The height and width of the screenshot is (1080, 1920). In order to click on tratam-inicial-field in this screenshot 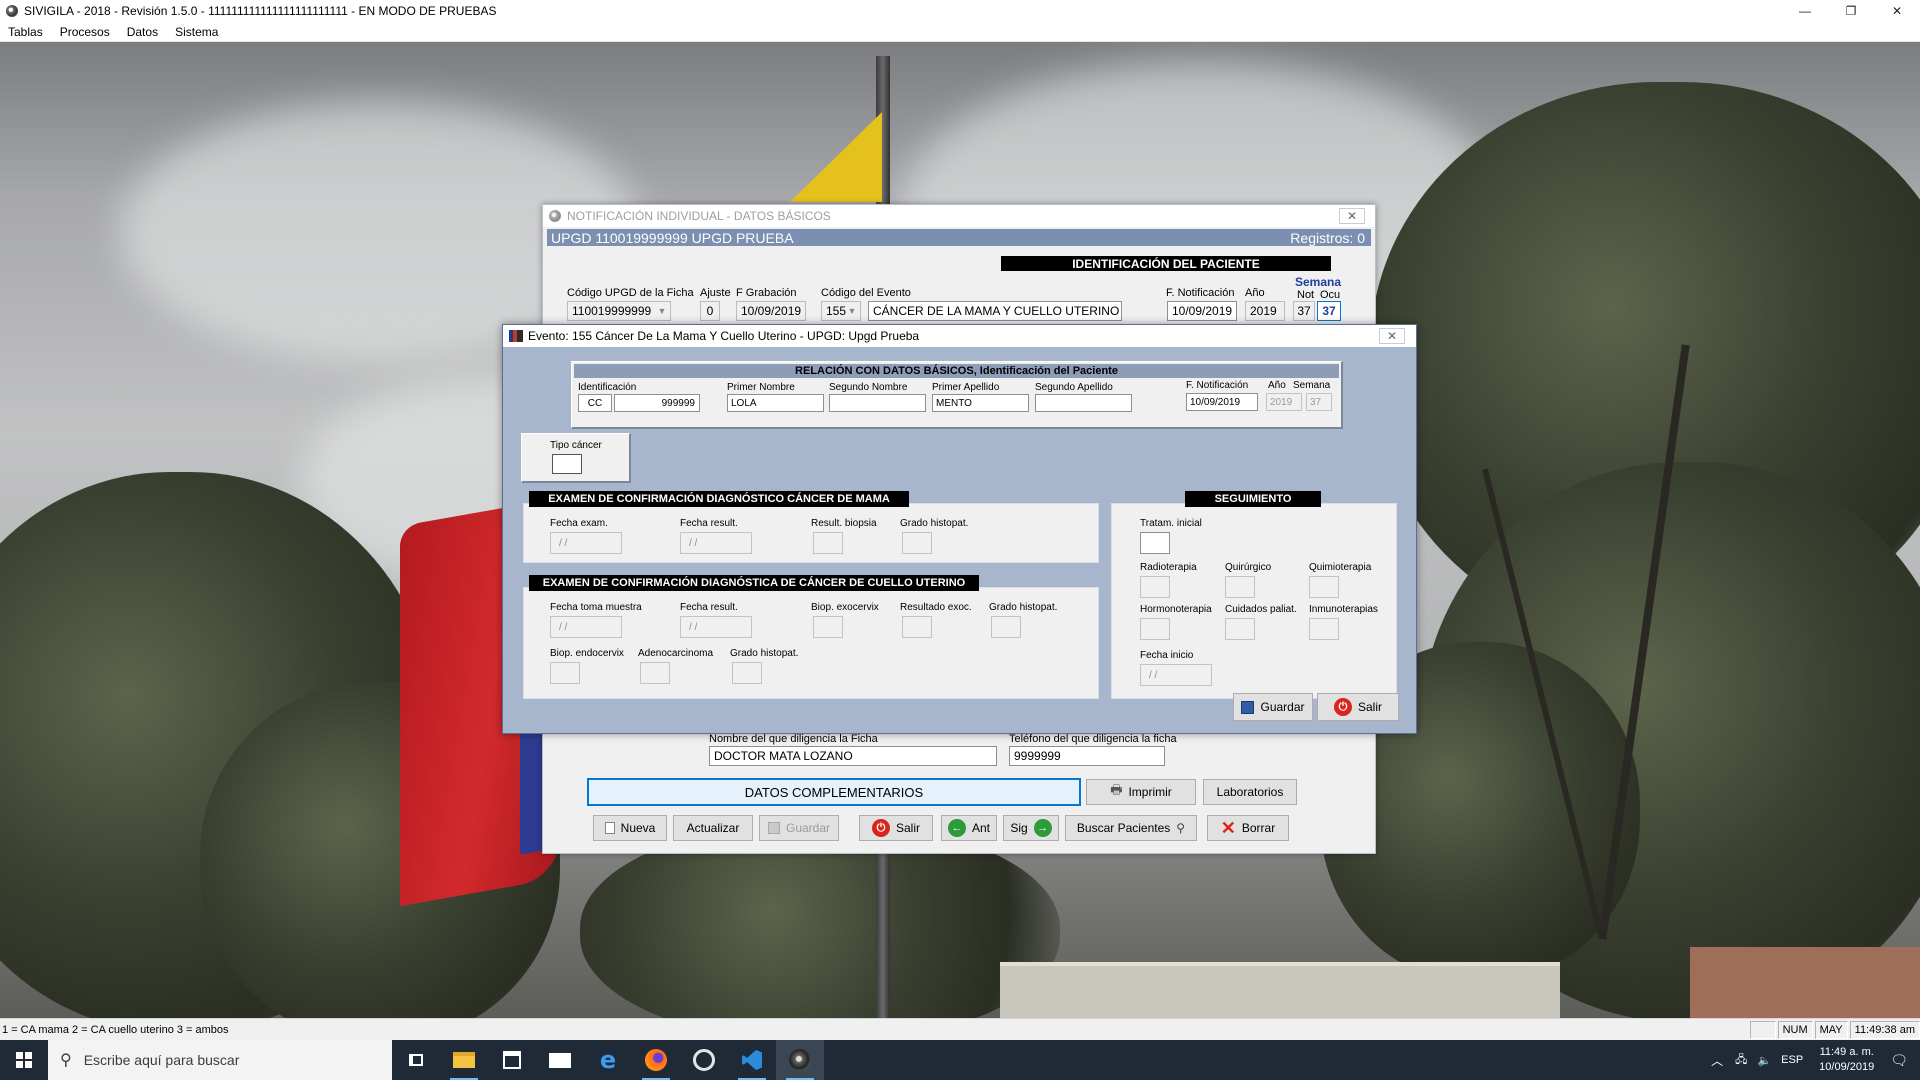, I will do `click(1155, 543)`.